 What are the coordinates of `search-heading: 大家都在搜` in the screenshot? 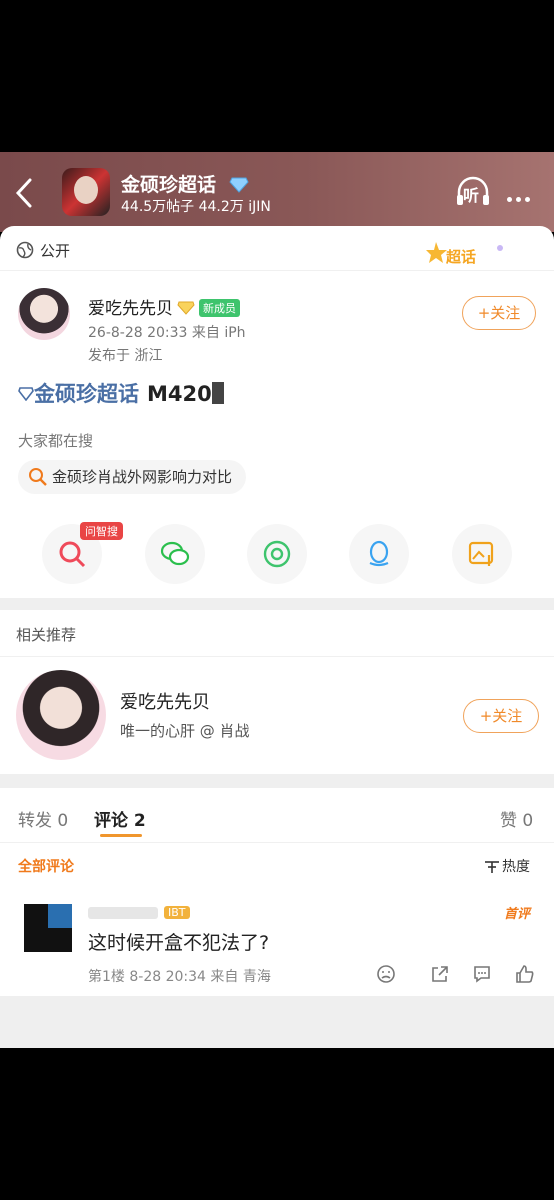 It's located at (56, 441).